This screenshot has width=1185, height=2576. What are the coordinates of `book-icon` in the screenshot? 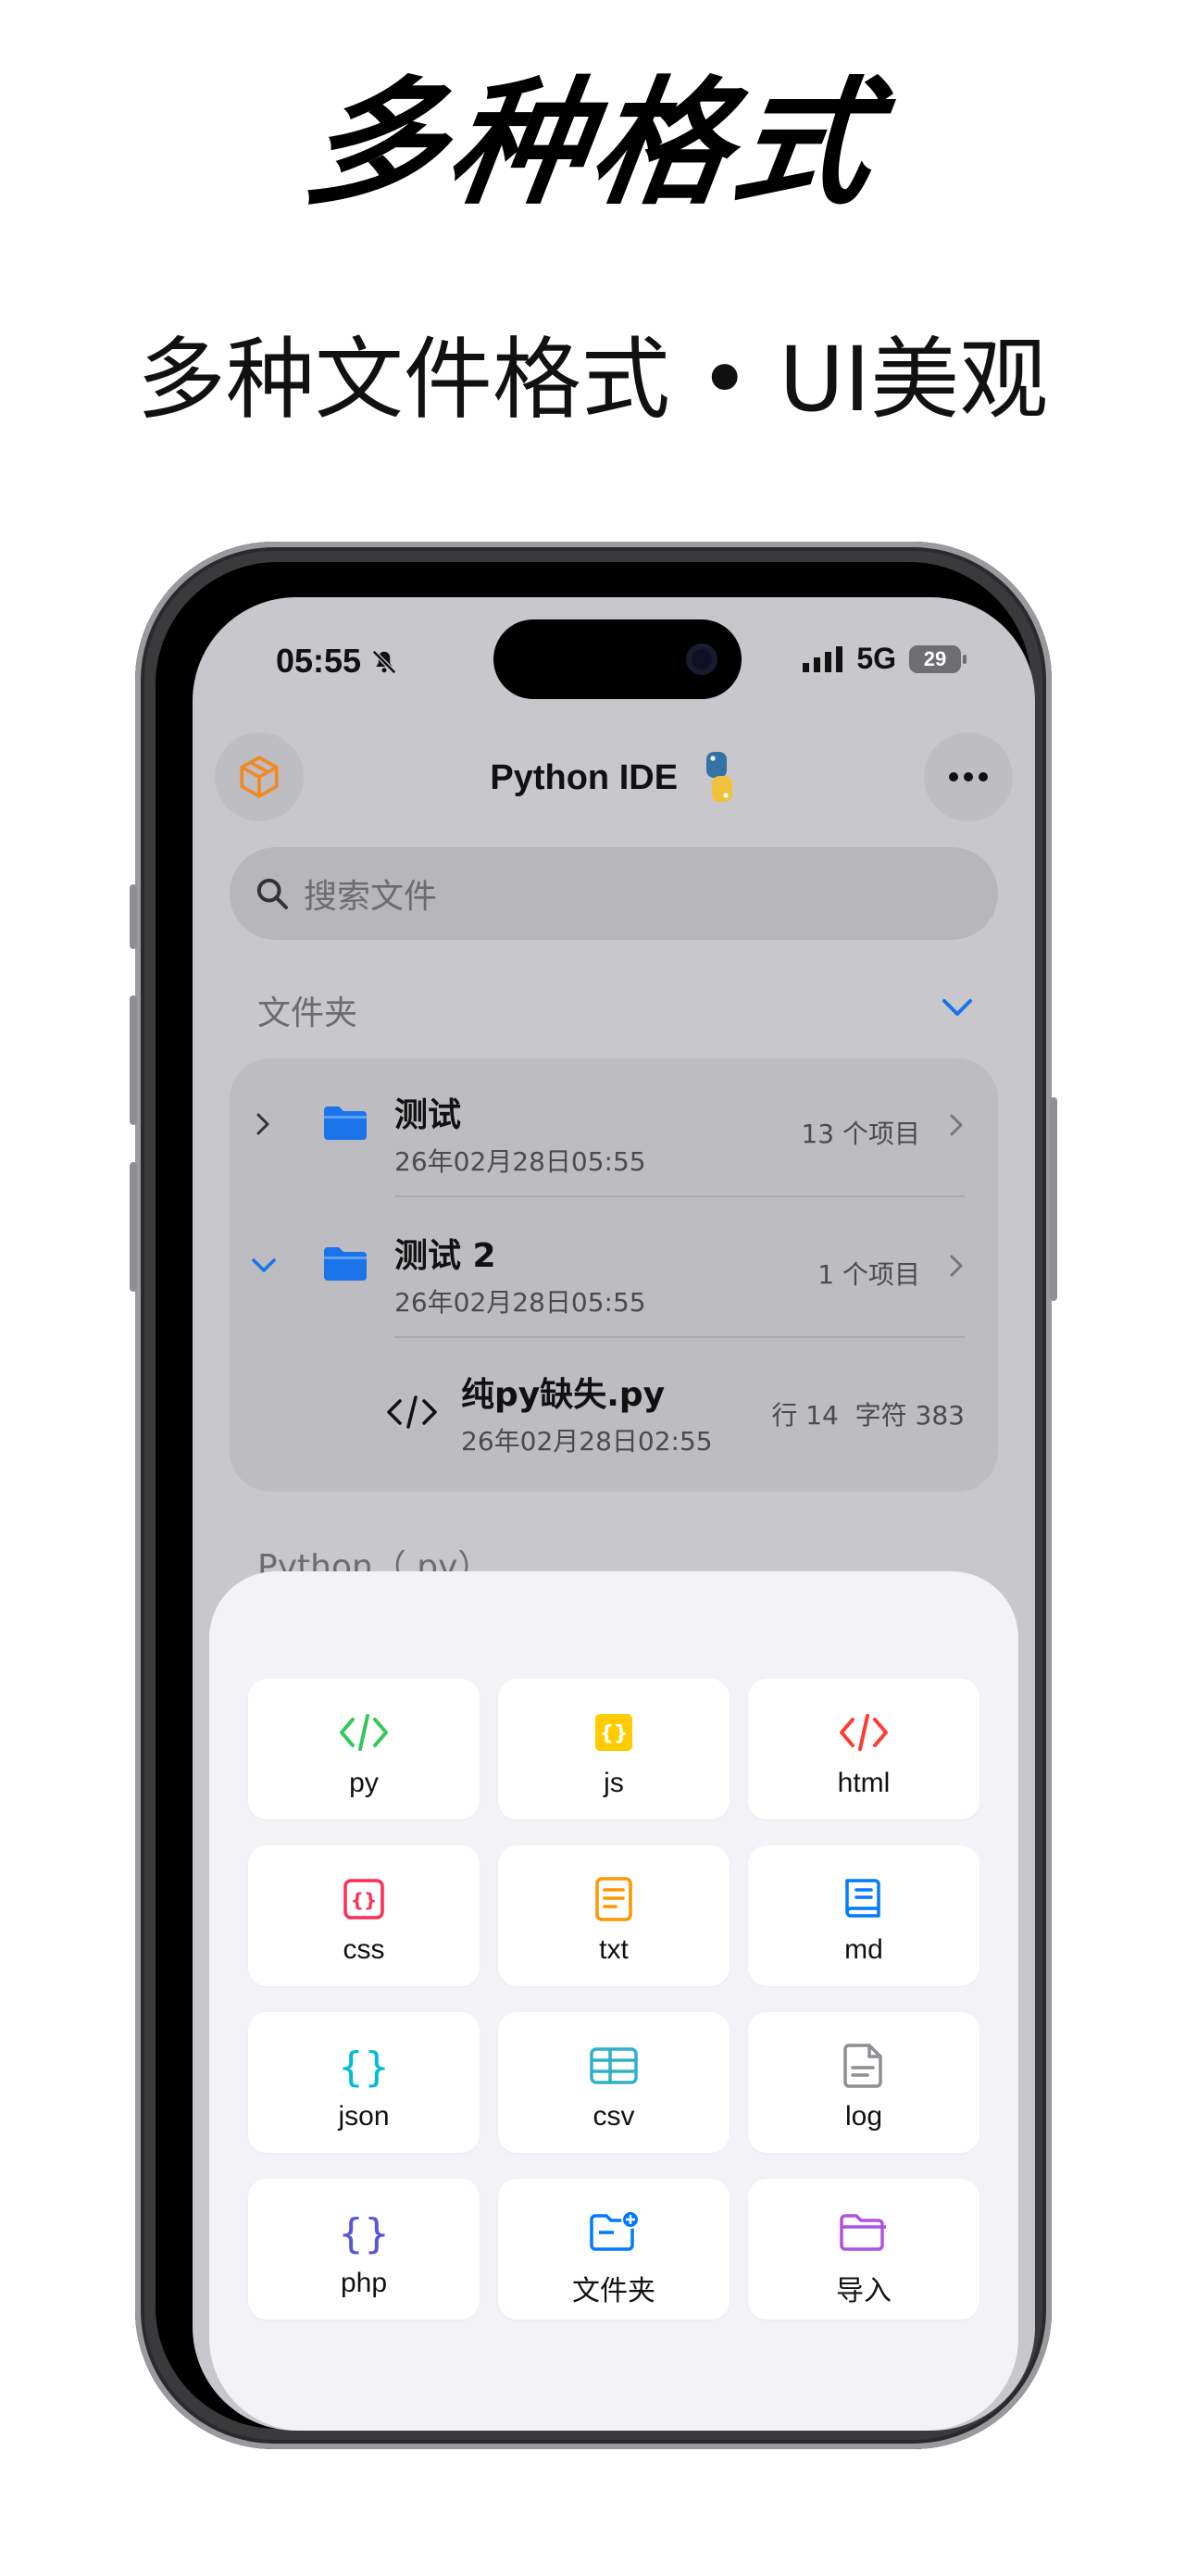 It's located at (862, 1898).